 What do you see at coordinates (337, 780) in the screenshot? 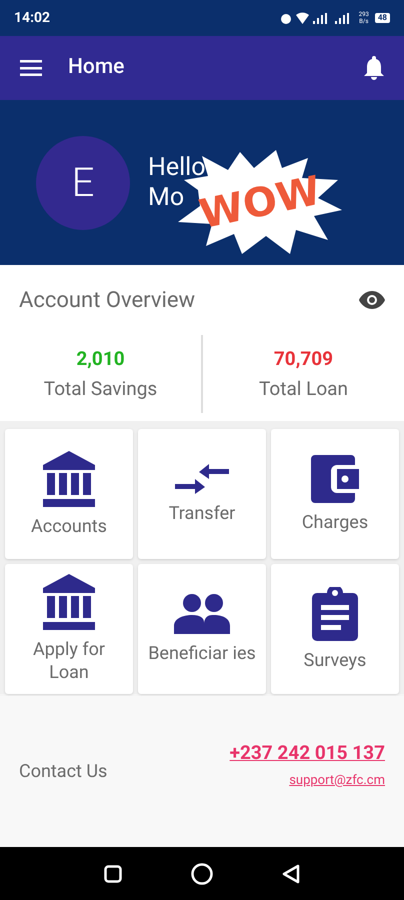
I see `email-link: support@zfc.cm` at bounding box center [337, 780].